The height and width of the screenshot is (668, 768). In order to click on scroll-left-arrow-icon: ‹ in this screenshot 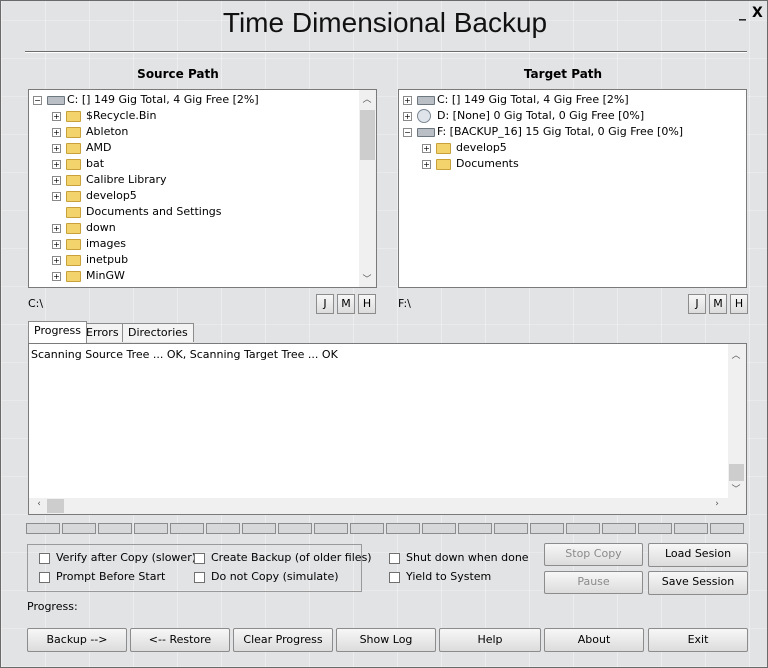, I will do `click(39, 504)`.